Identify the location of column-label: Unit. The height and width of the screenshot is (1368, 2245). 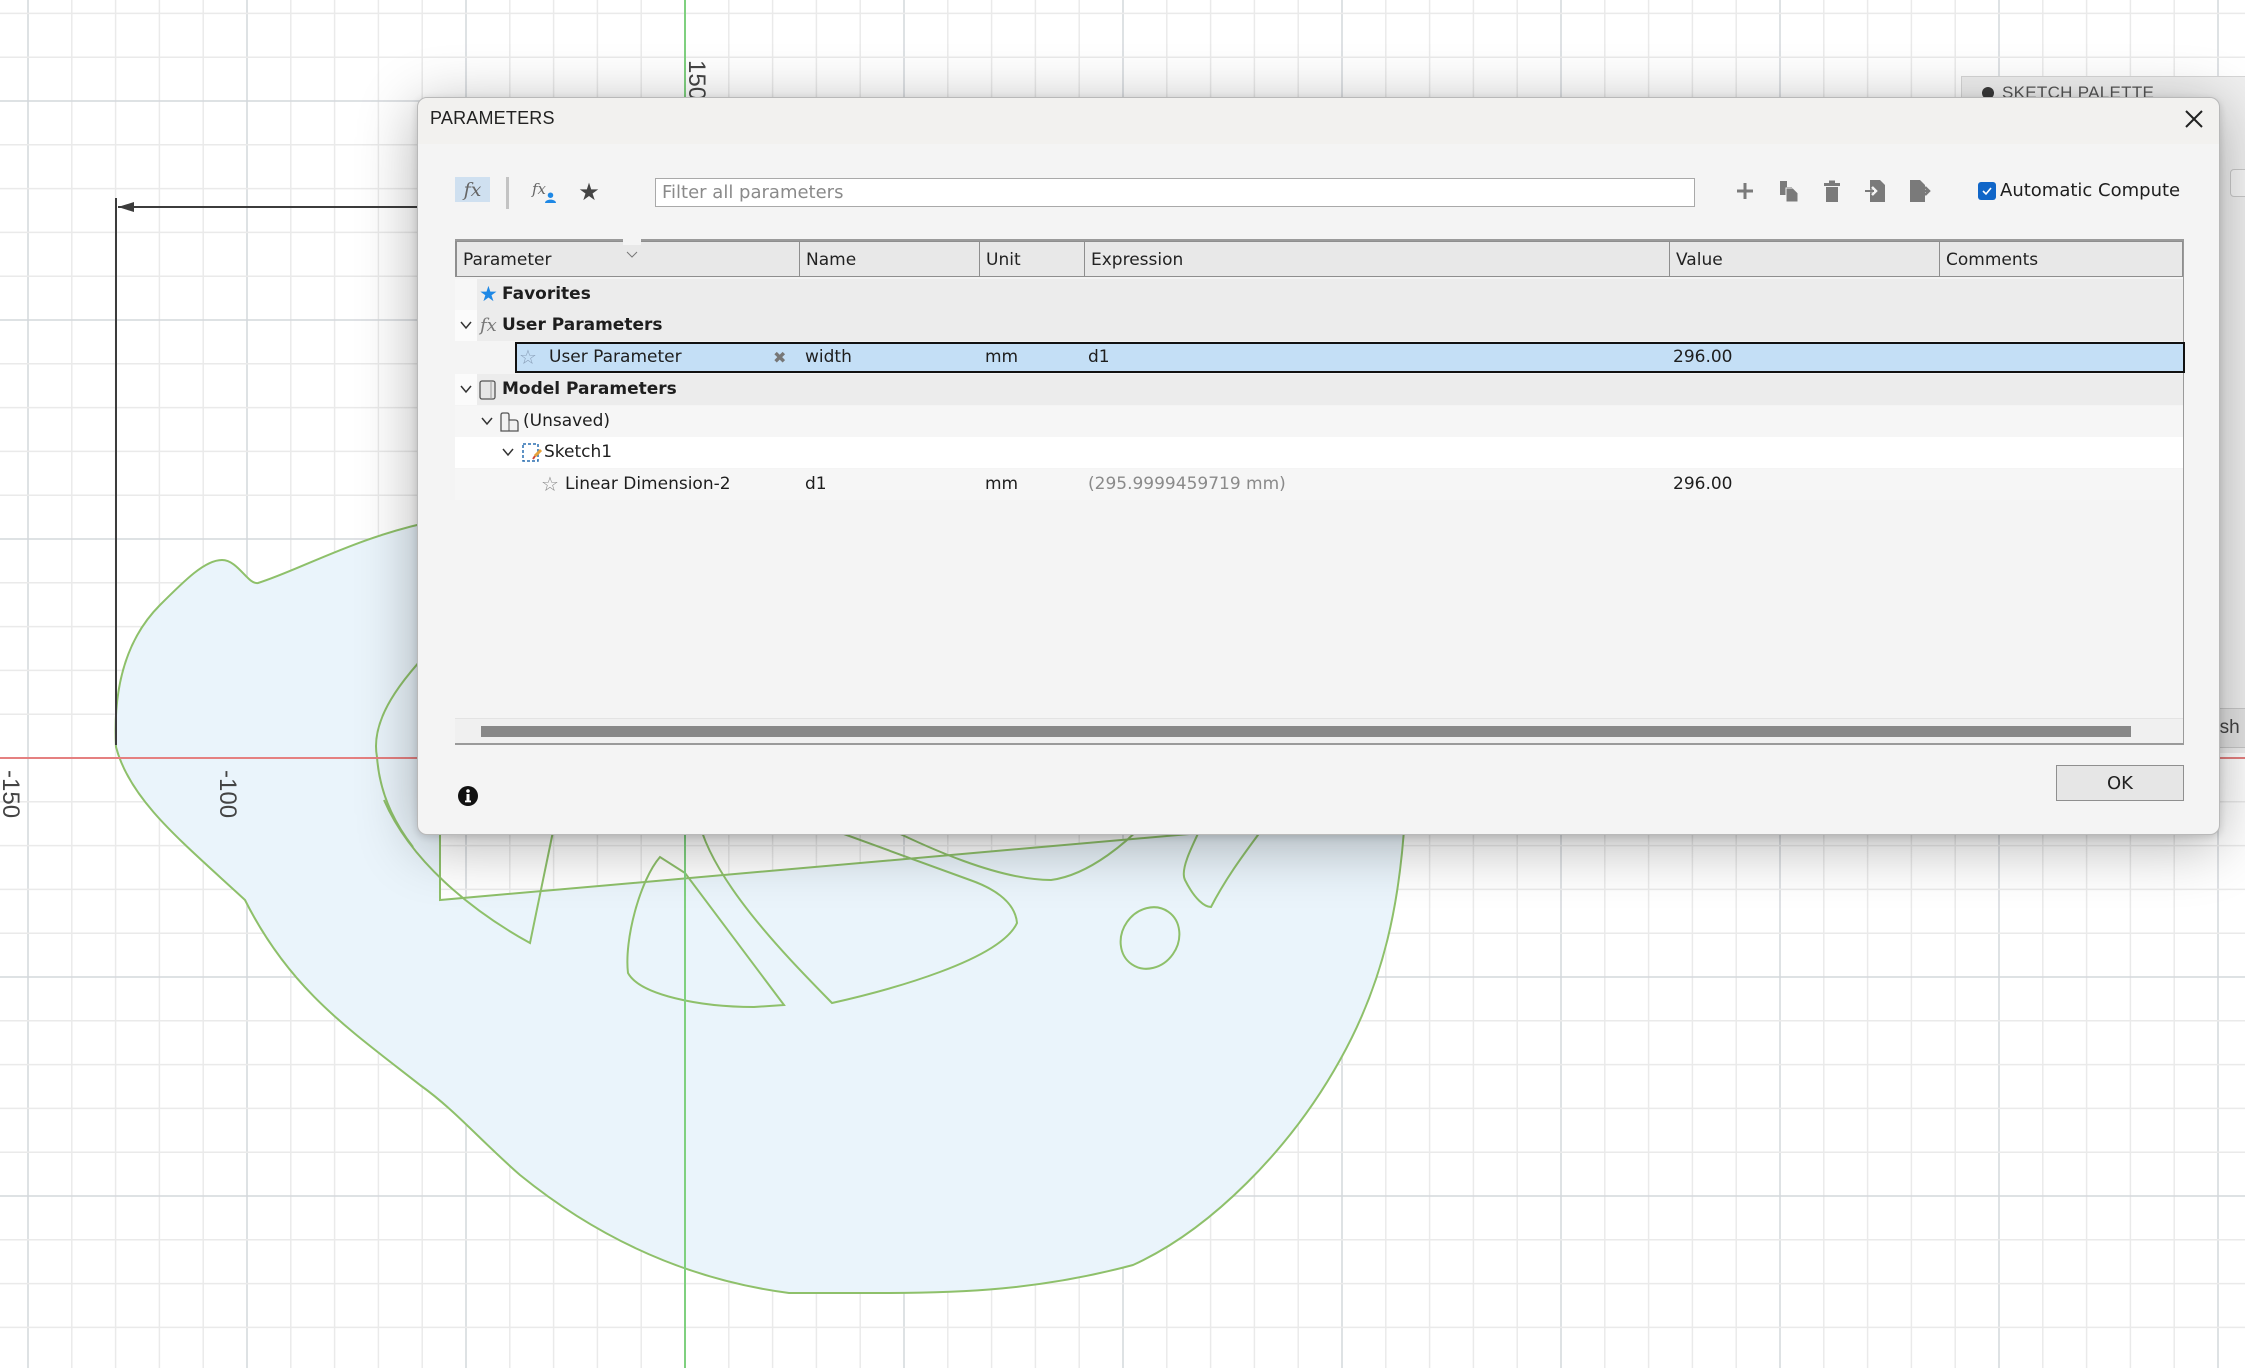
(1003, 260).